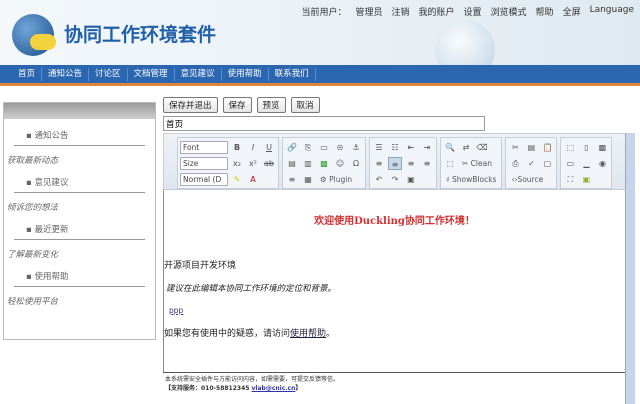 The height and width of the screenshot is (404, 640). What do you see at coordinates (477, 163) in the screenshot?
I see `clean-button: ✂ Clean` at bounding box center [477, 163].